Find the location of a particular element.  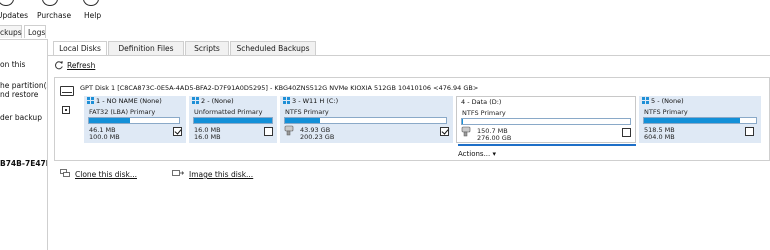

chevron-down-icon: ▾ is located at coordinates (494, 154).